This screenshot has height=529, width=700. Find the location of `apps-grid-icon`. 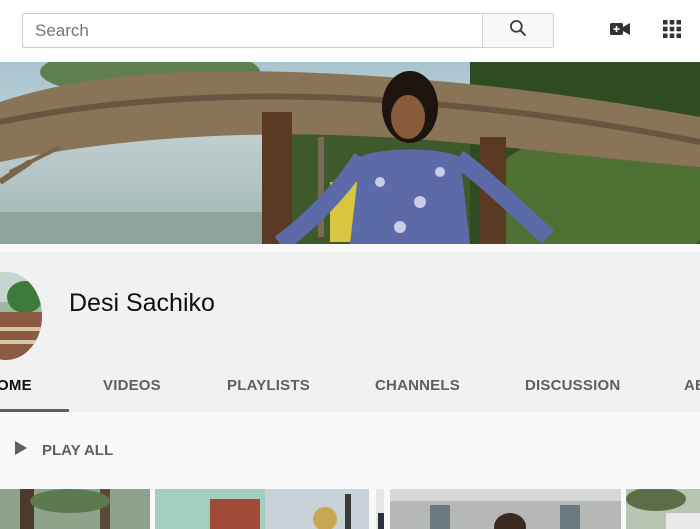

apps-grid-icon is located at coordinates (672, 31).